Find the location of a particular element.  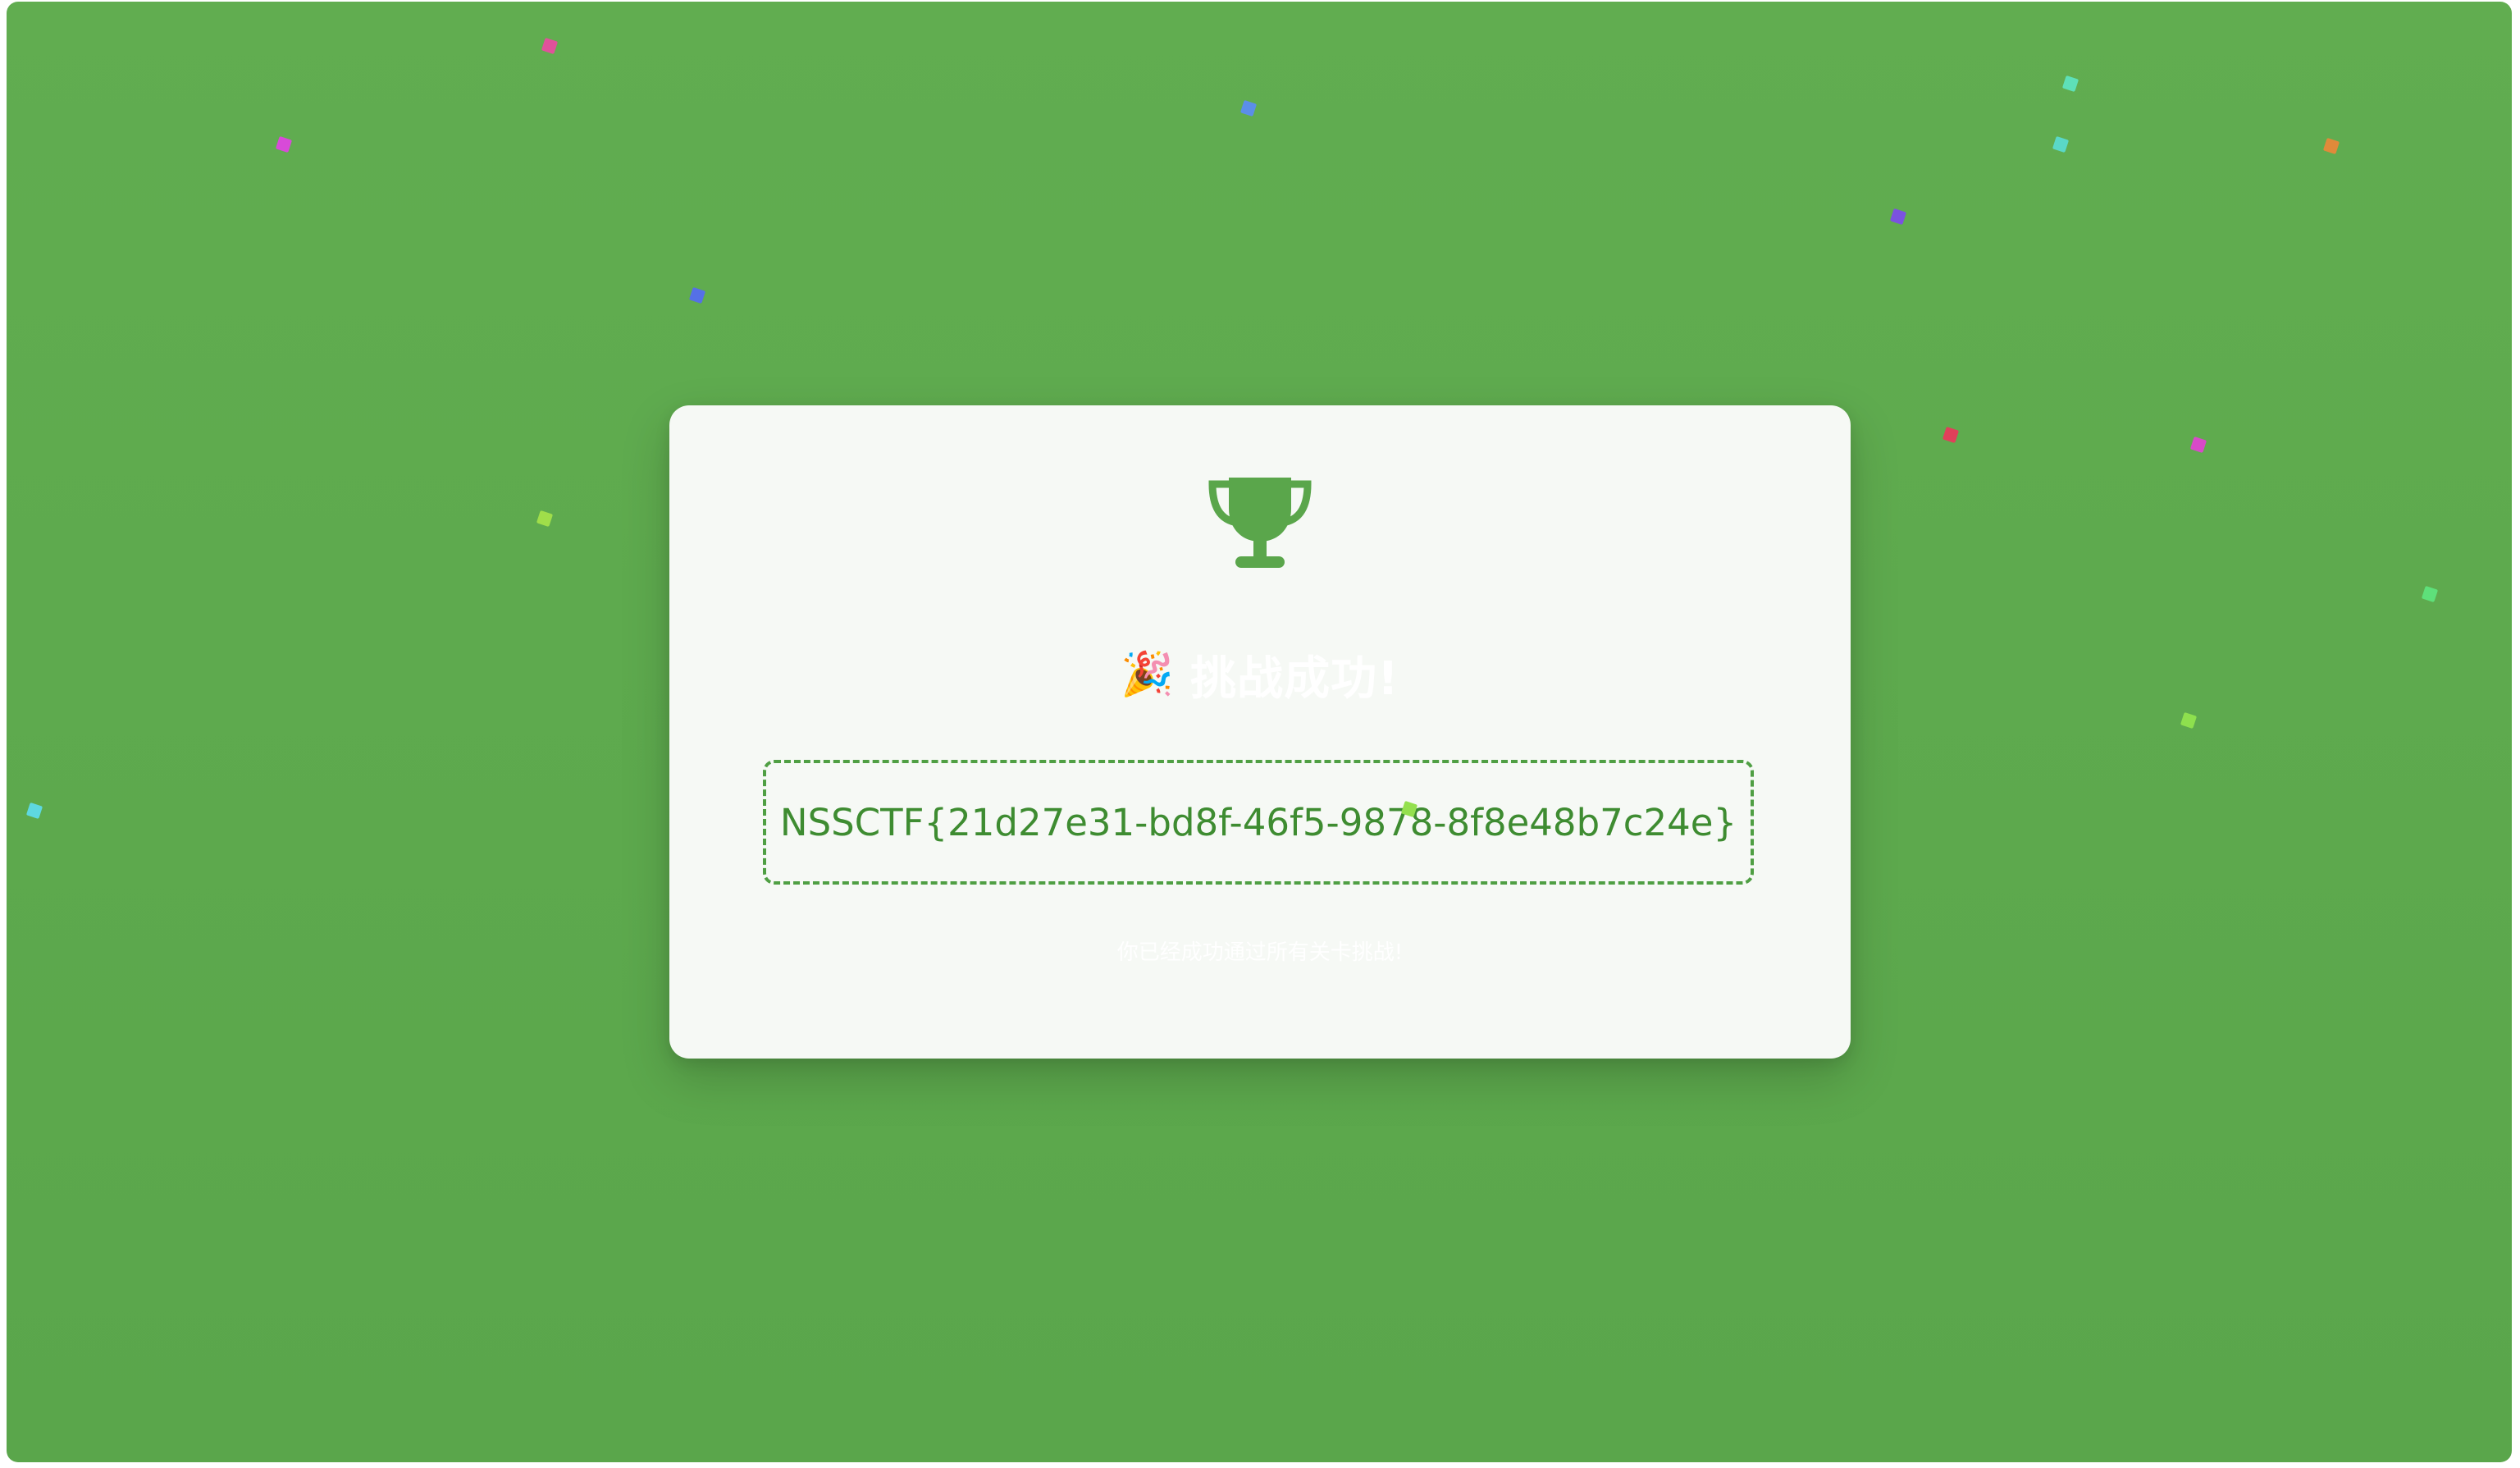

title-row: 🎉 挑战成功! is located at coordinates (1260, 675).